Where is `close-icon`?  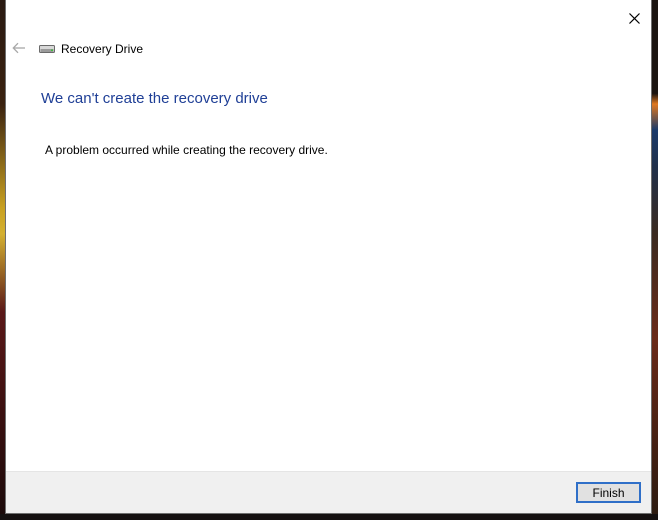
close-icon is located at coordinates (634, 18).